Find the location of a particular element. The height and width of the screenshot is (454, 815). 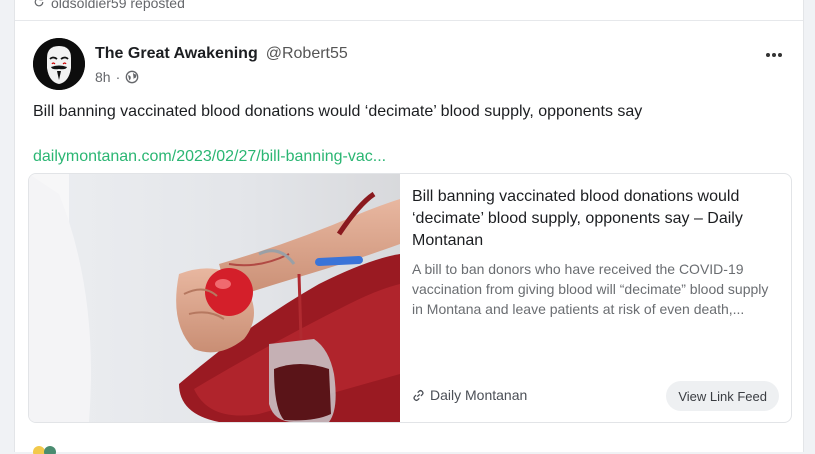

post-meta: 8h · is located at coordinates (117, 77).